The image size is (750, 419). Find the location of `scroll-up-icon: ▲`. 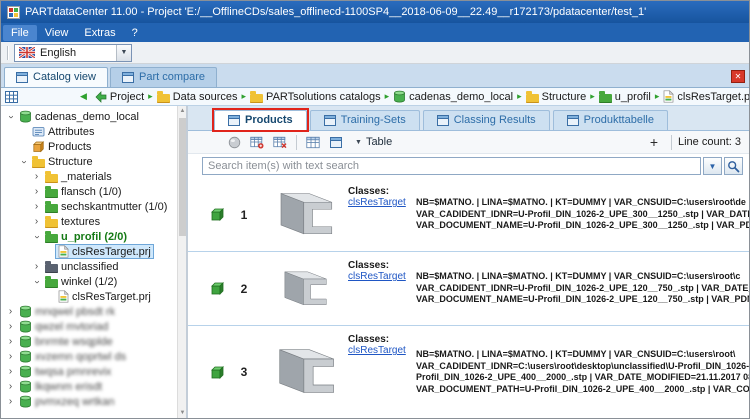

scroll-up-icon: ▲ is located at coordinates (182, 111).